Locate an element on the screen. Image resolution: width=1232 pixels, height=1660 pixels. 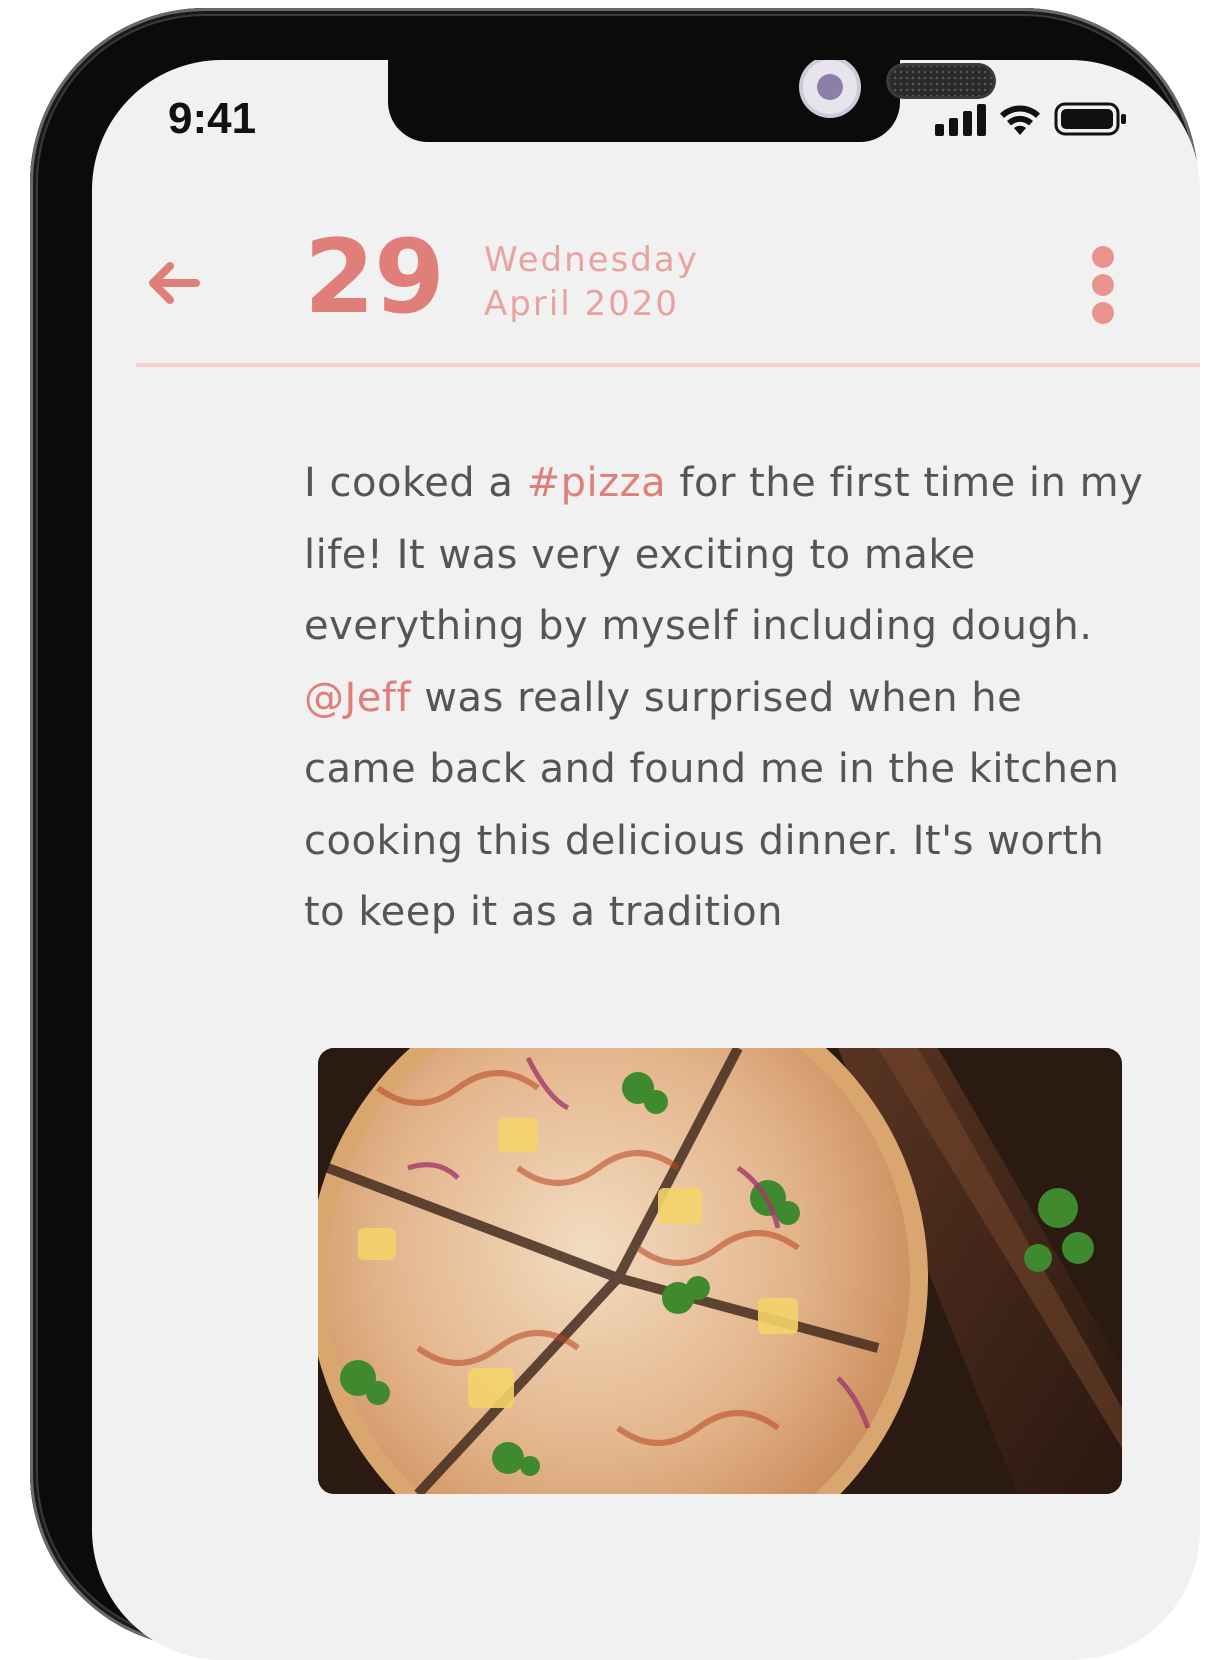
entry-text: I cooked a is located at coordinates (415, 483).